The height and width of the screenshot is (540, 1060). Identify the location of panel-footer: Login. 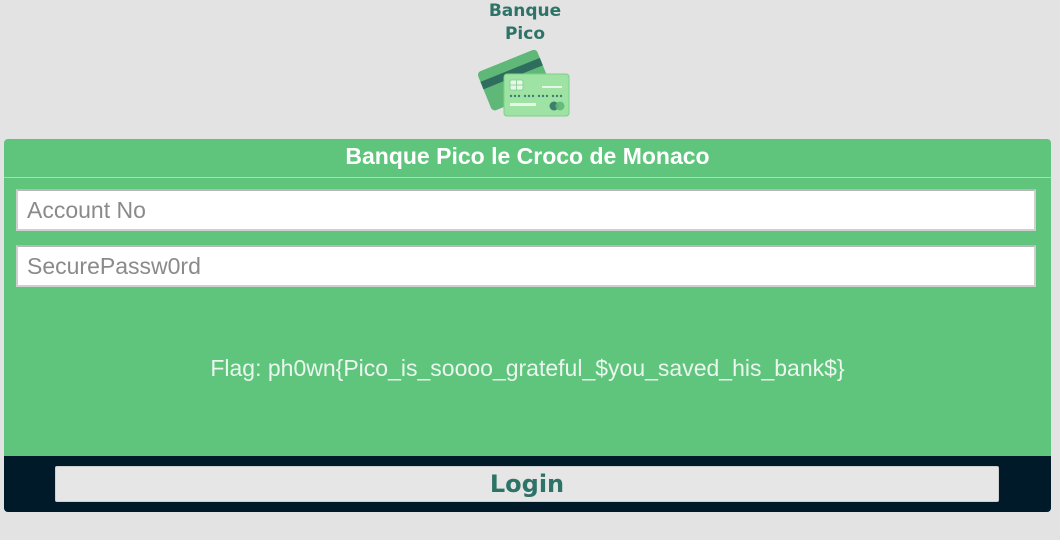
(527, 484).